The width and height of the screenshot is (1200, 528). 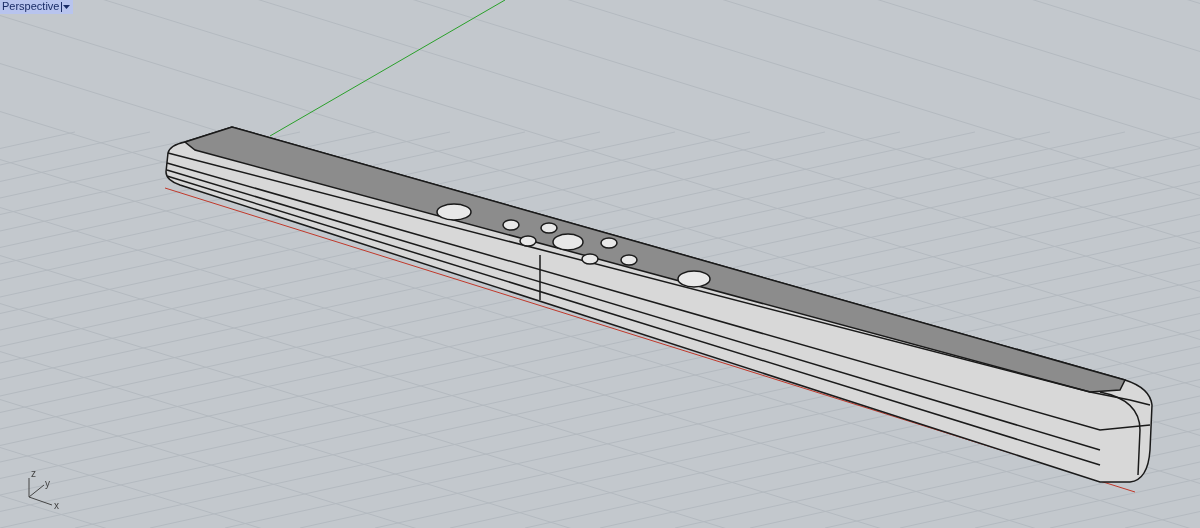 I want to click on caret-icon, so click(x=66, y=6).